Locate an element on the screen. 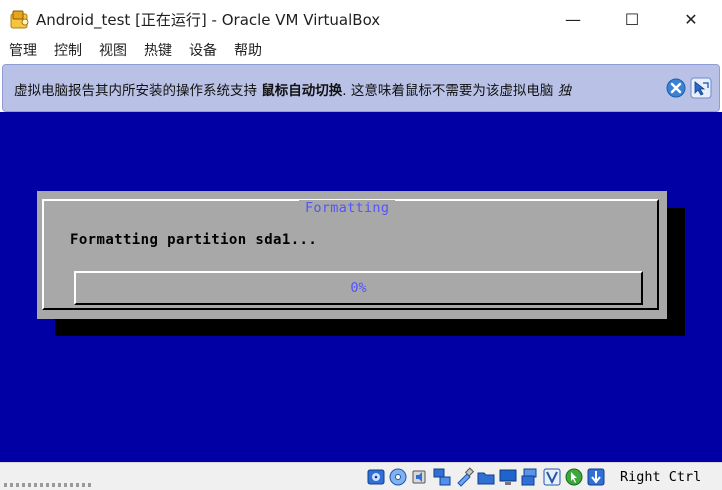 This screenshot has width=722, height=490. recording-icon is located at coordinates (530, 477).